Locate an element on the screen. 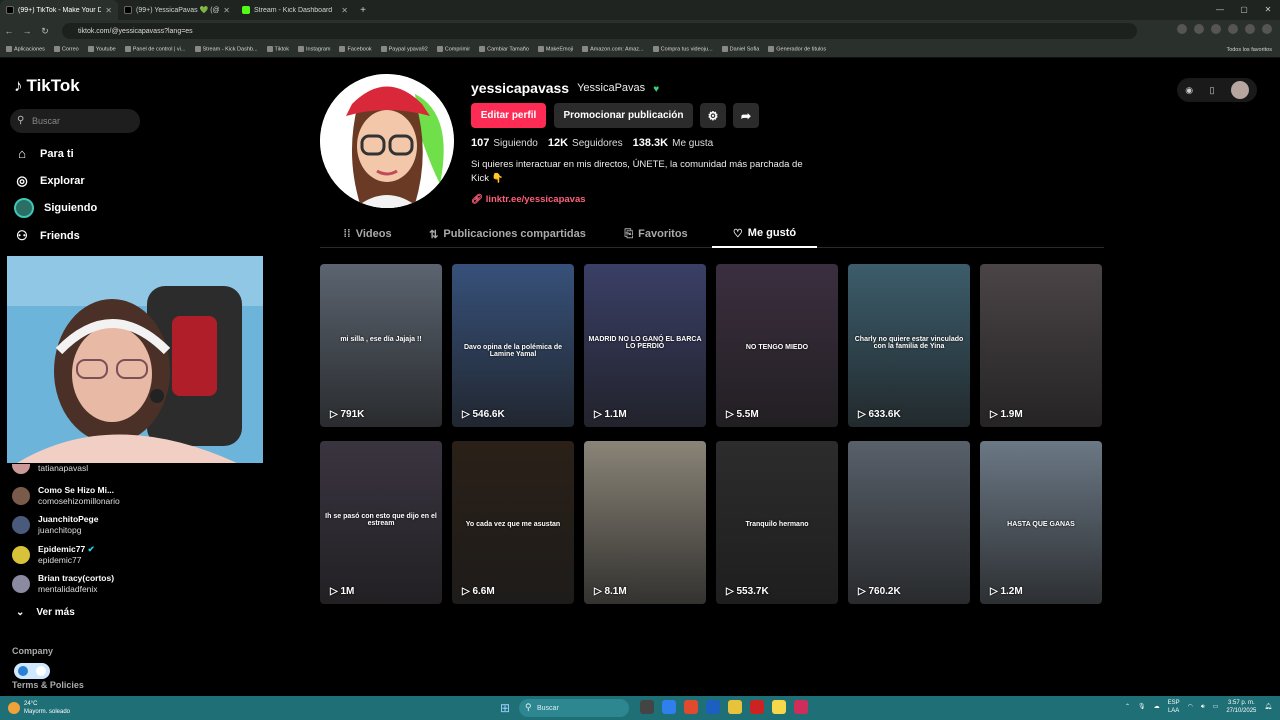 The width and height of the screenshot is (1280, 720). profile-link: 🔗︎ linktr.ee/yessicapavas is located at coordinates (528, 199).